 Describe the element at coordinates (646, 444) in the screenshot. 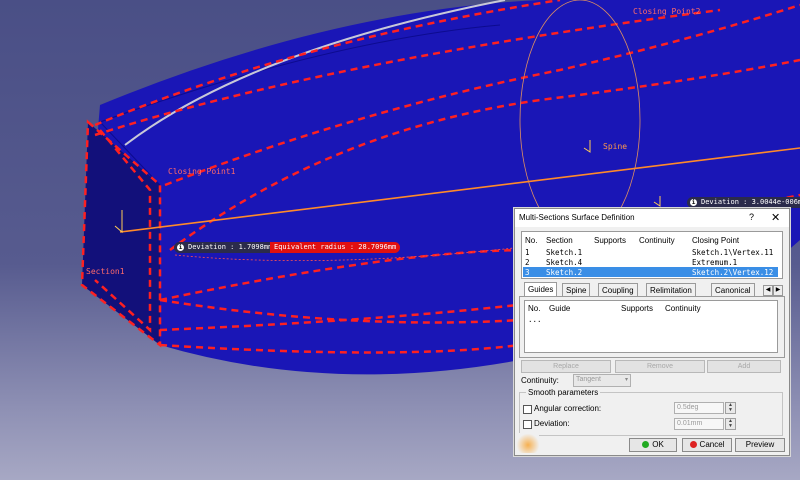

I see `ok-icon` at that location.